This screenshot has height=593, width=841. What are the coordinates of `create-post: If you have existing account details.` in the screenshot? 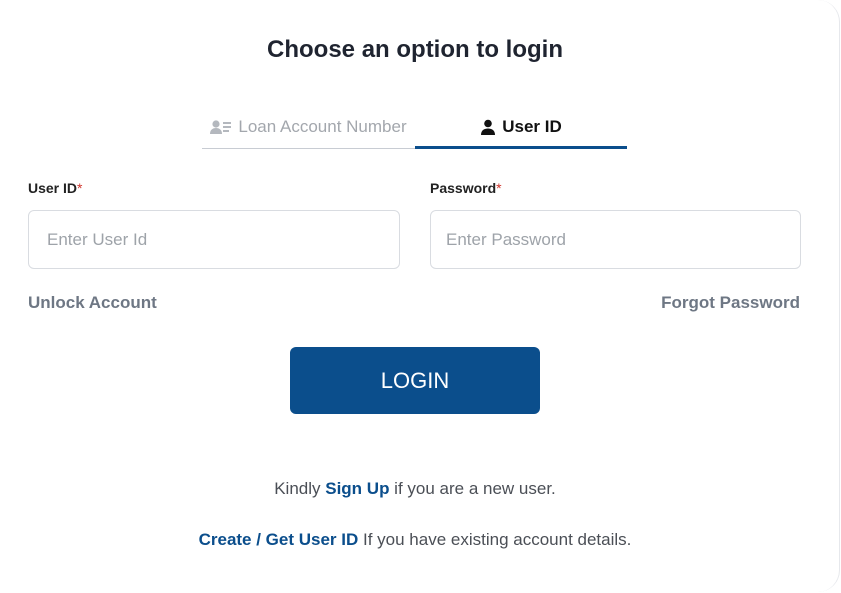 It's located at (495, 539).